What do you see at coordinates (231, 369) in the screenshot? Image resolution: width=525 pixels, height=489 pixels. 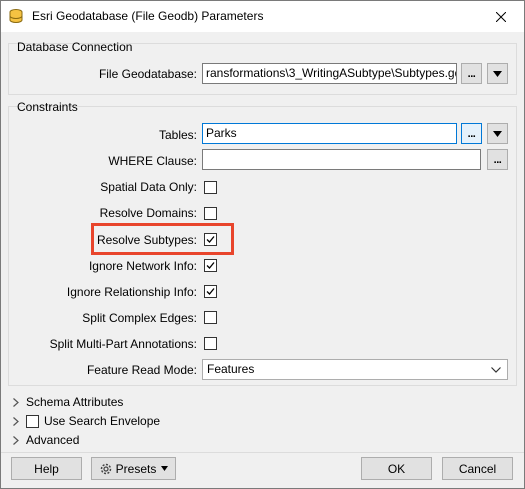 I see `feature-read-mode-value: Features` at bounding box center [231, 369].